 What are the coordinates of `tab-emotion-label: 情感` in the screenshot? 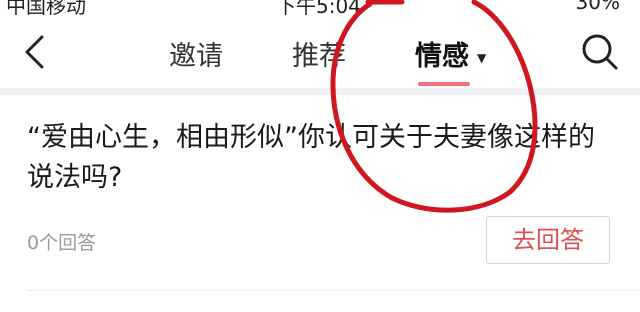 It's located at (442, 56).